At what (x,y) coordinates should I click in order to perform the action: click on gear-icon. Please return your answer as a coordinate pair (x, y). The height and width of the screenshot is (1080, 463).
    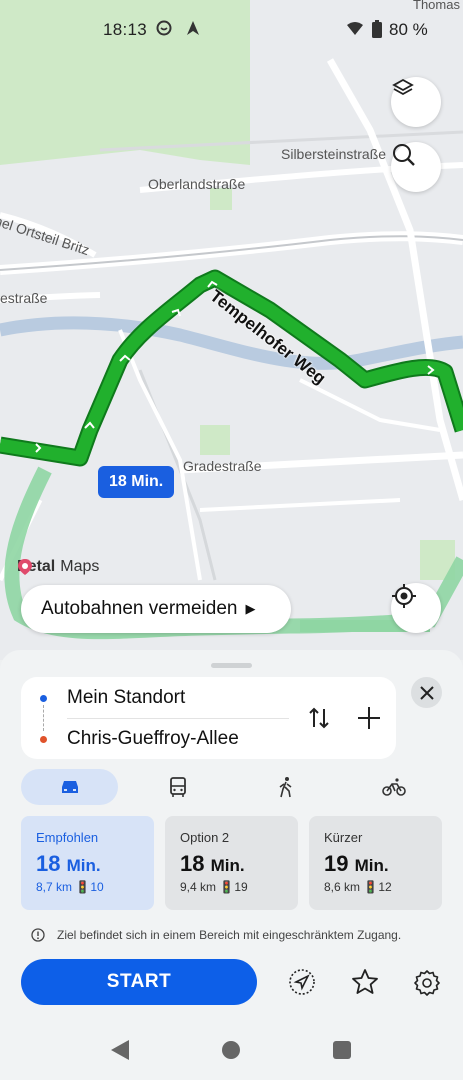
    Looking at the image, I should click on (427, 983).